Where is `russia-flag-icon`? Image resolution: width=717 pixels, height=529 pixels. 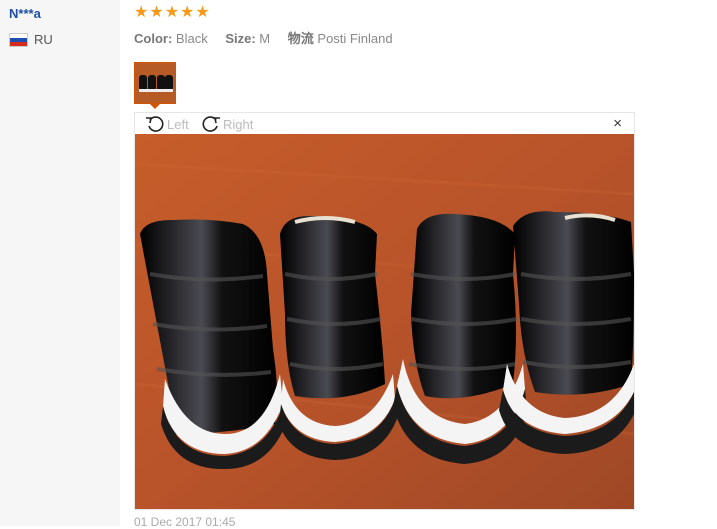 russia-flag-icon is located at coordinates (18, 39).